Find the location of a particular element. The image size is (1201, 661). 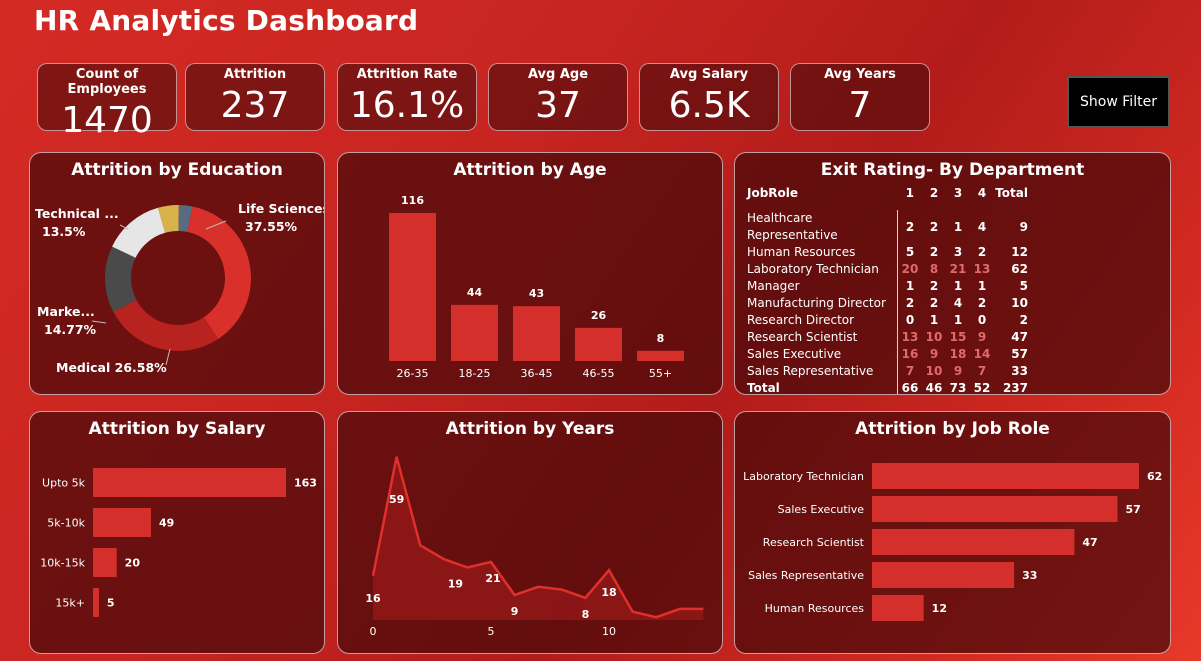

salary-bar-value: 163 is located at coordinates (305, 483).